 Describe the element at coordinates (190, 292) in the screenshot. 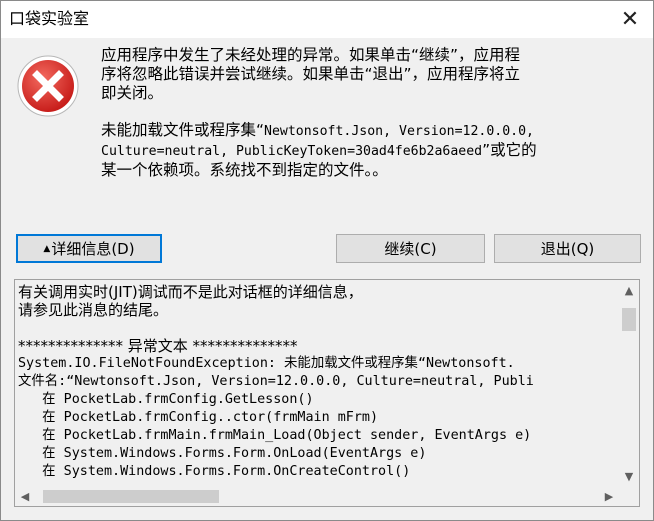

I see `details-line: 有关调用实时(JIT)调试而不是此对话框的详细信息，` at that location.